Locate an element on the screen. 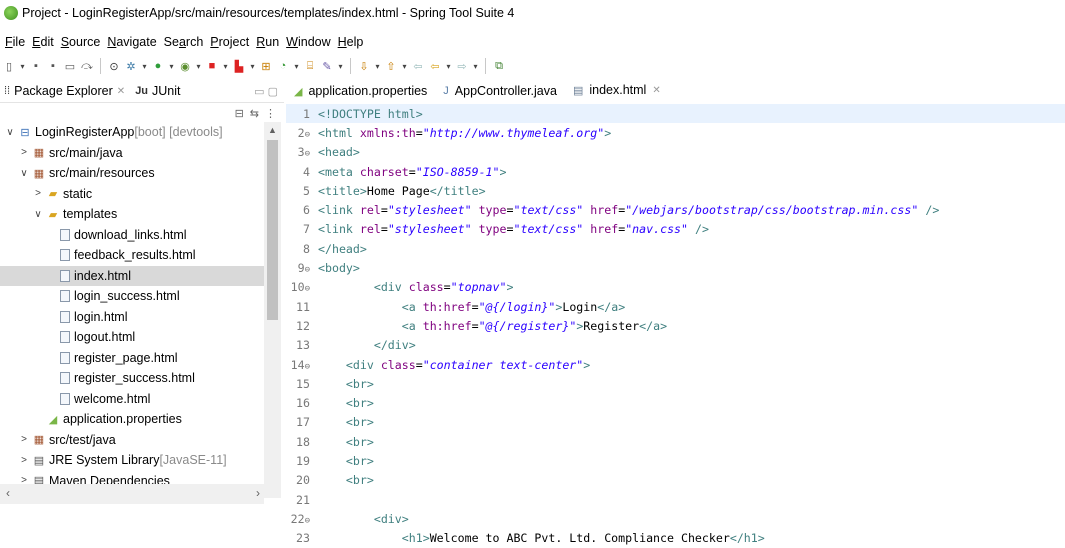 The width and height of the screenshot is (1065, 548). relaunch-icon: ▙ is located at coordinates (239, 66).